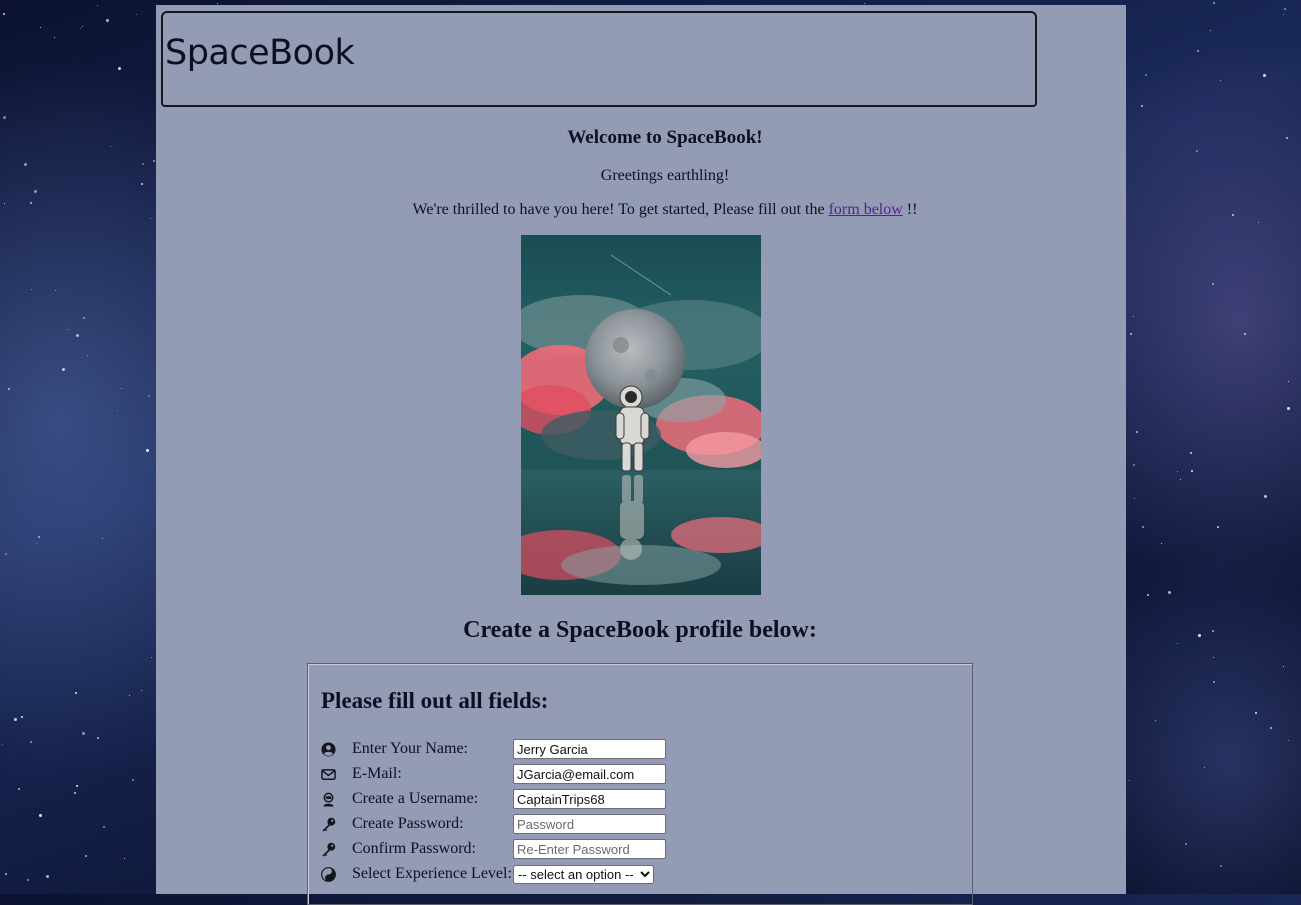 Image resolution: width=1301 pixels, height=905 pixels. What do you see at coordinates (599, 59) in the screenshot?
I see `header-banner: SpaceBook` at bounding box center [599, 59].